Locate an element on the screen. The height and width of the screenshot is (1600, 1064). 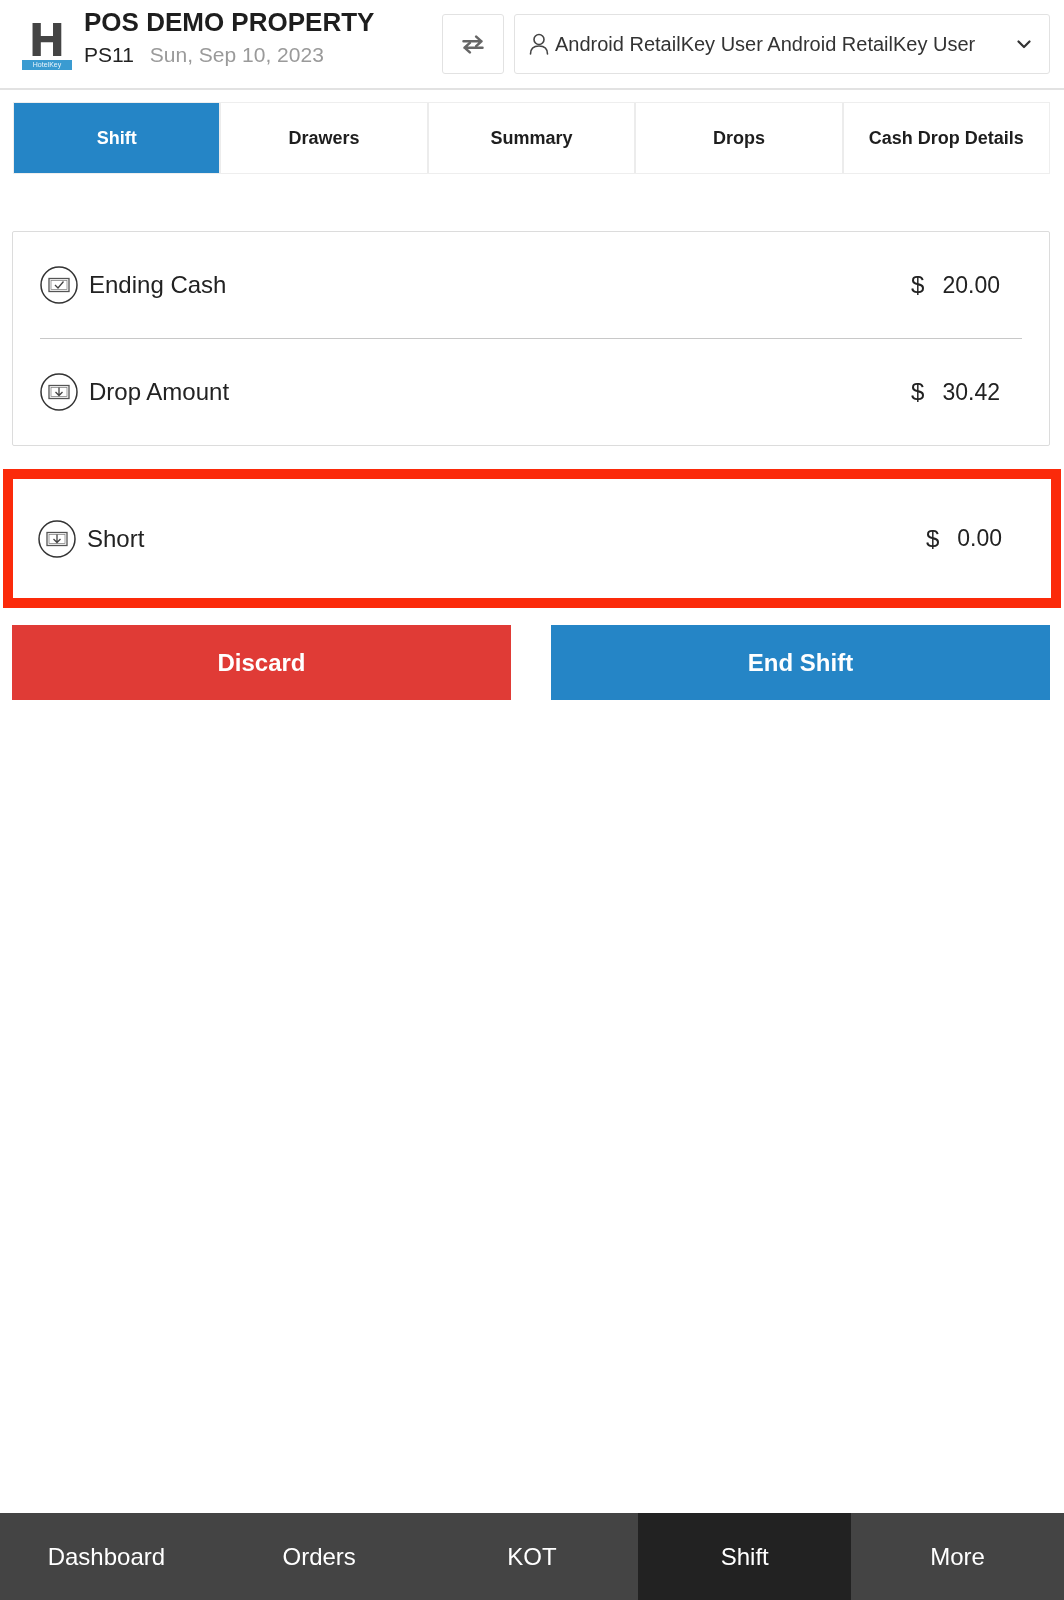
swap-button is located at coordinates (473, 44).